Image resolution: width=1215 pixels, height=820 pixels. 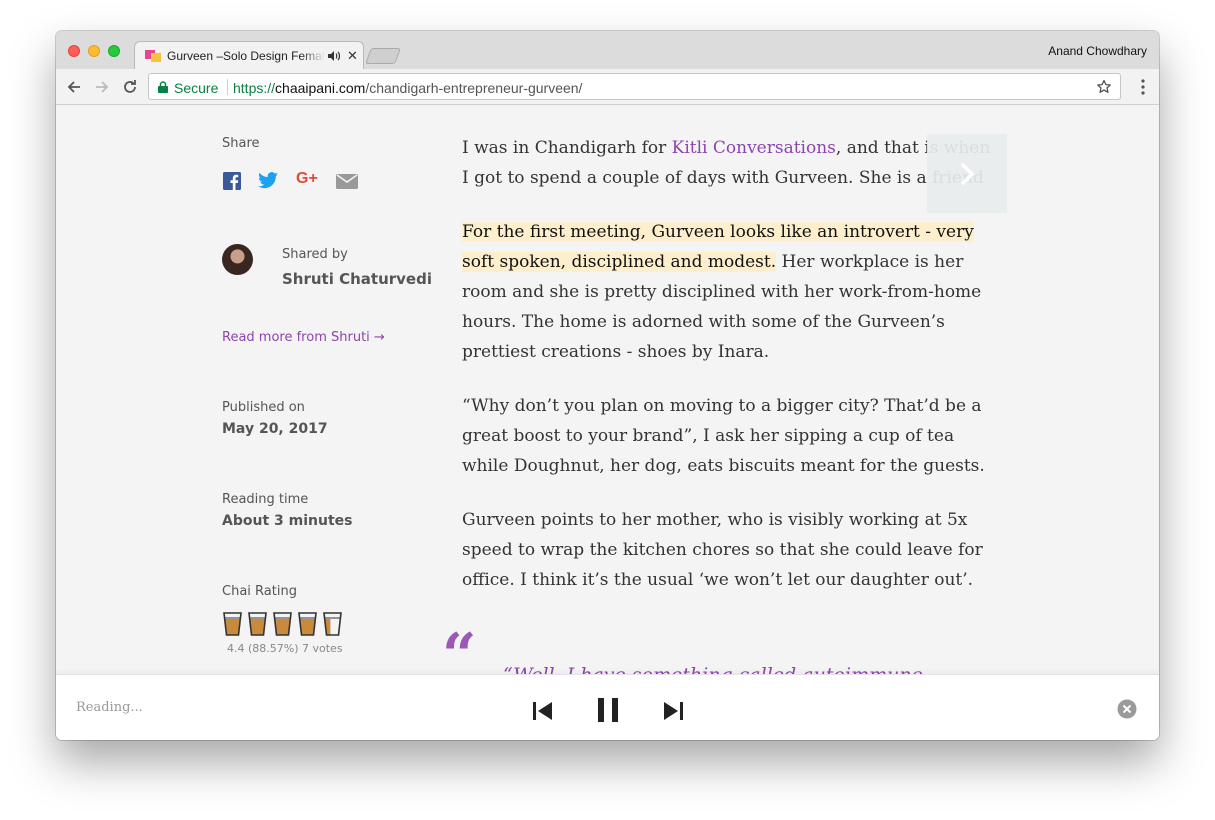 What do you see at coordinates (268, 181) in the screenshot?
I see `twitter-icon` at bounding box center [268, 181].